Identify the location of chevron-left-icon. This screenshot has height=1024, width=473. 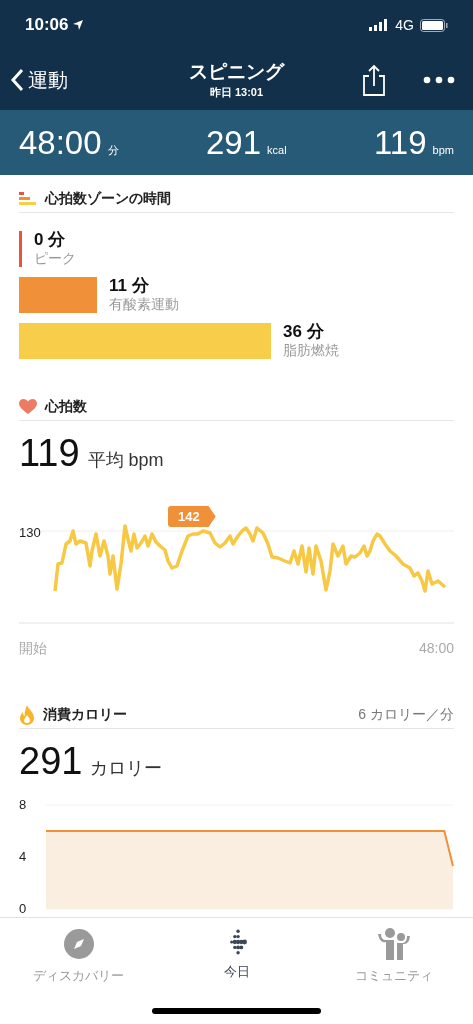
(17, 80).